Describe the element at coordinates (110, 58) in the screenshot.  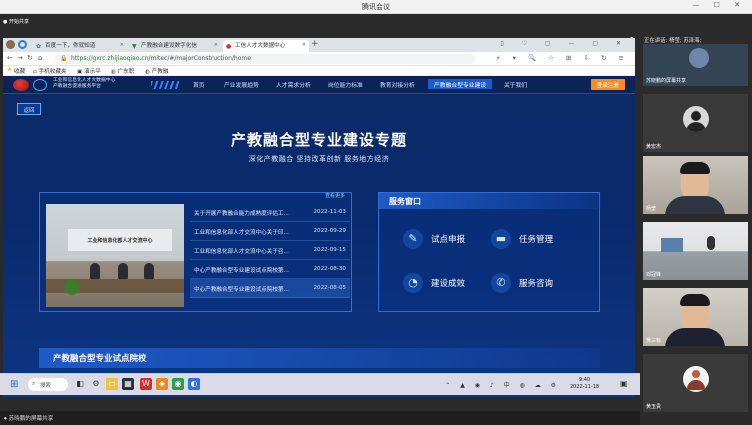
I see `url-host: https://gxrc.zhijiaoqiao.cn` at that location.